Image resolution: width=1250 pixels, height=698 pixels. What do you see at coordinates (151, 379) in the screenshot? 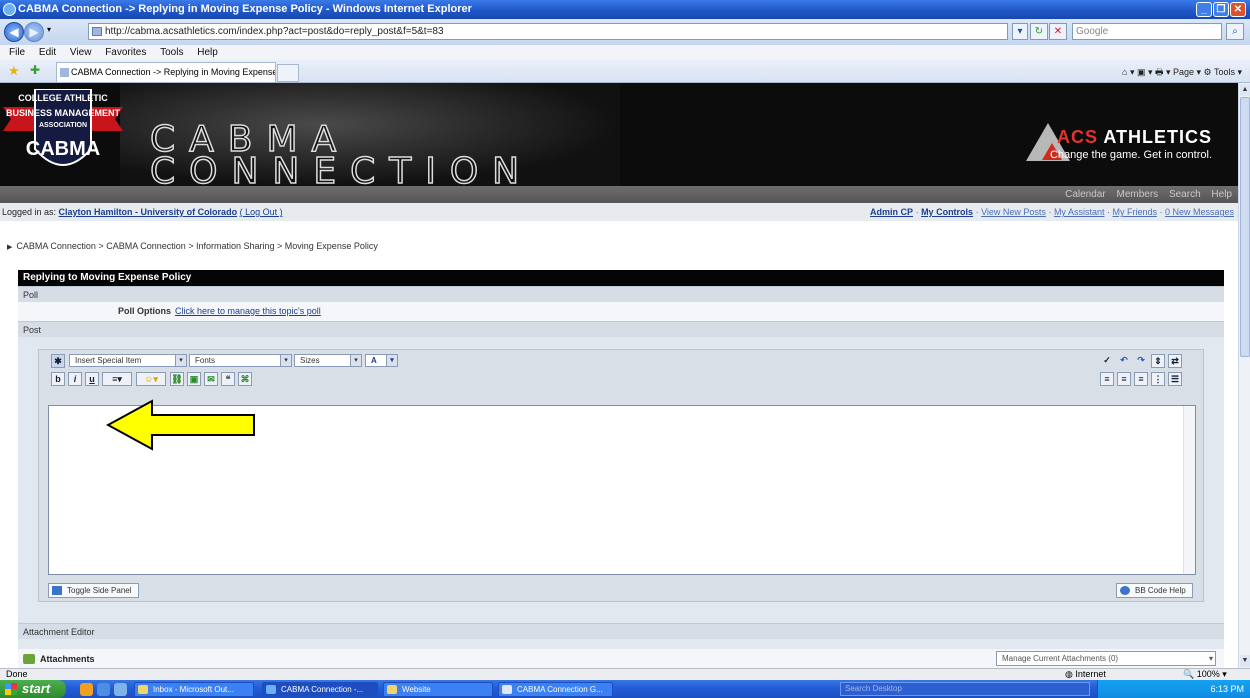
I see `emoticon-select: ☺▾` at bounding box center [151, 379].